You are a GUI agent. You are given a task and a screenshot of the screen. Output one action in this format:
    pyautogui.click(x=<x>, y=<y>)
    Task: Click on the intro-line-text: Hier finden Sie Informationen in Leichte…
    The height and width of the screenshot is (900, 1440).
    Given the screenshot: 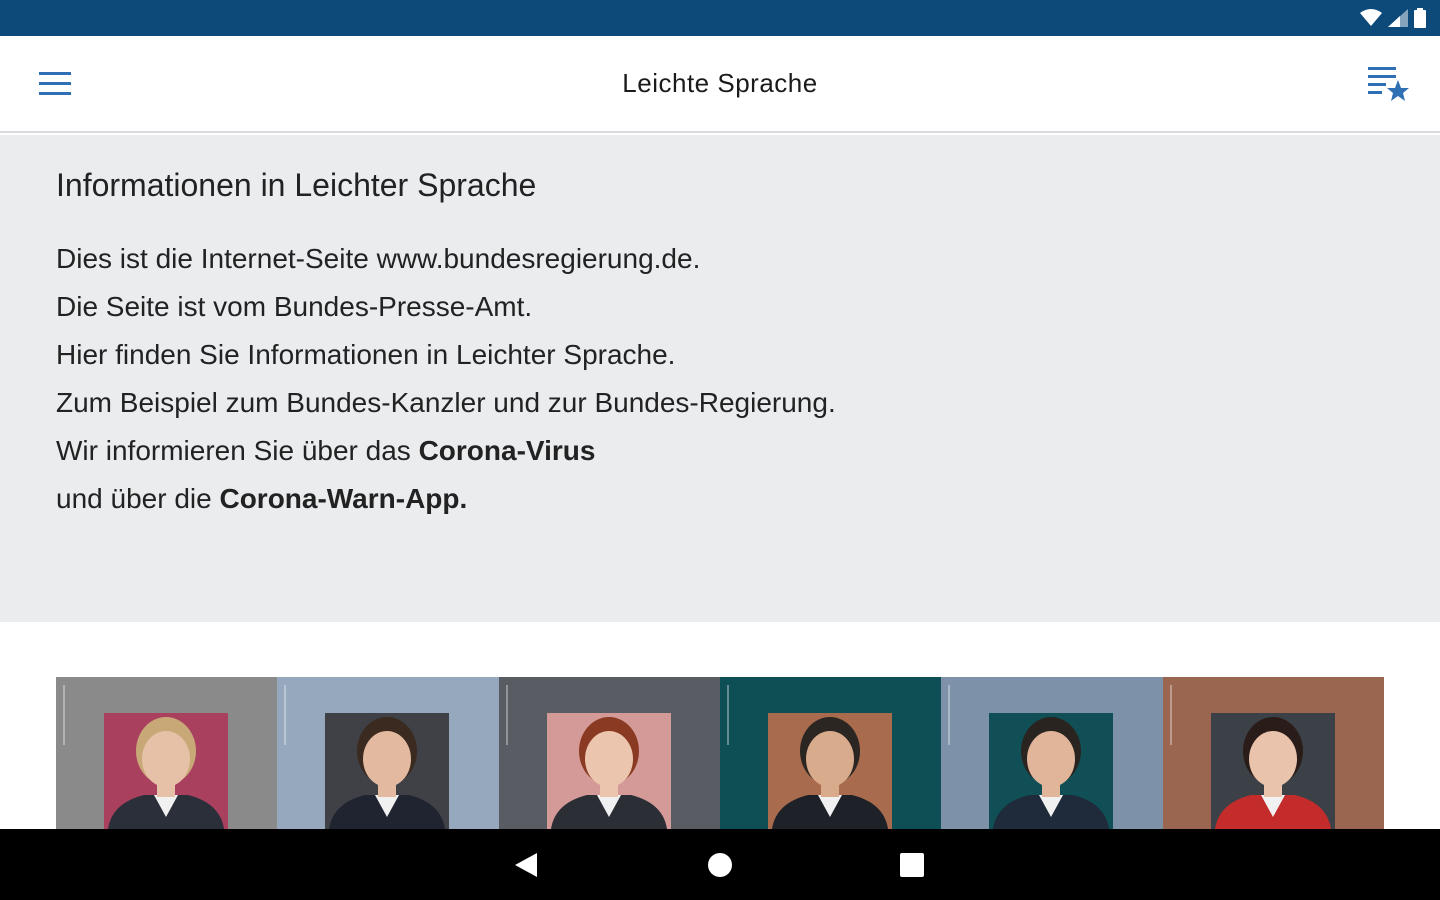 What is the action you would take?
    pyautogui.click(x=366, y=354)
    